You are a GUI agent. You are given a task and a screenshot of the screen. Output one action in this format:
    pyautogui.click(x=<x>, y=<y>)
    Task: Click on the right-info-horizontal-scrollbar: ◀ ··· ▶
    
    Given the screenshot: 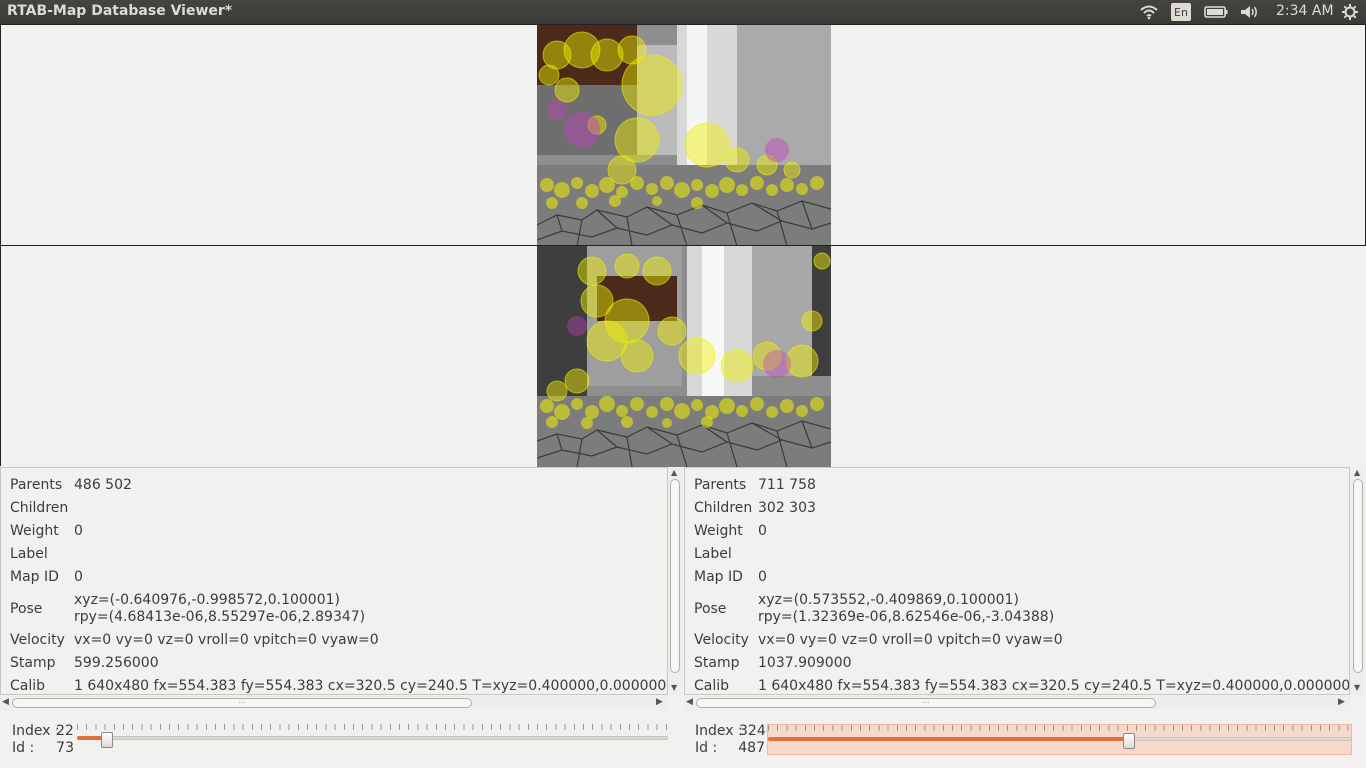 What is the action you would take?
    pyautogui.click(x=1017, y=703)
    